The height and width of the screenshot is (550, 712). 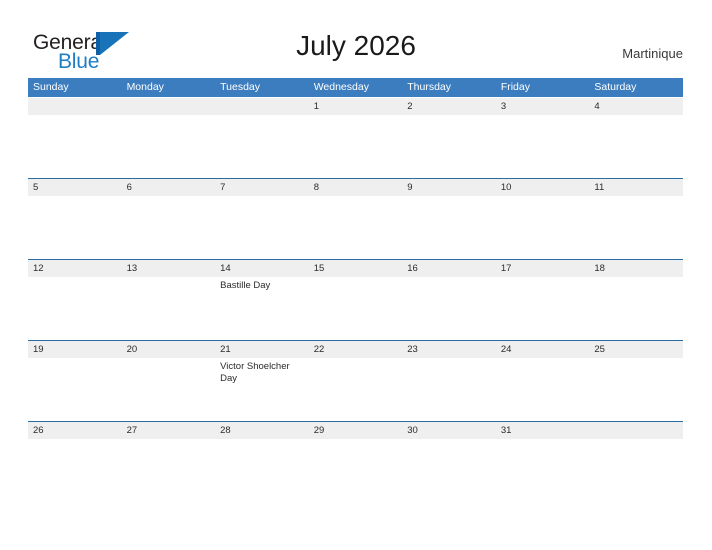 I want to click on day-cell-22: 22, so click(x=356, y=381).